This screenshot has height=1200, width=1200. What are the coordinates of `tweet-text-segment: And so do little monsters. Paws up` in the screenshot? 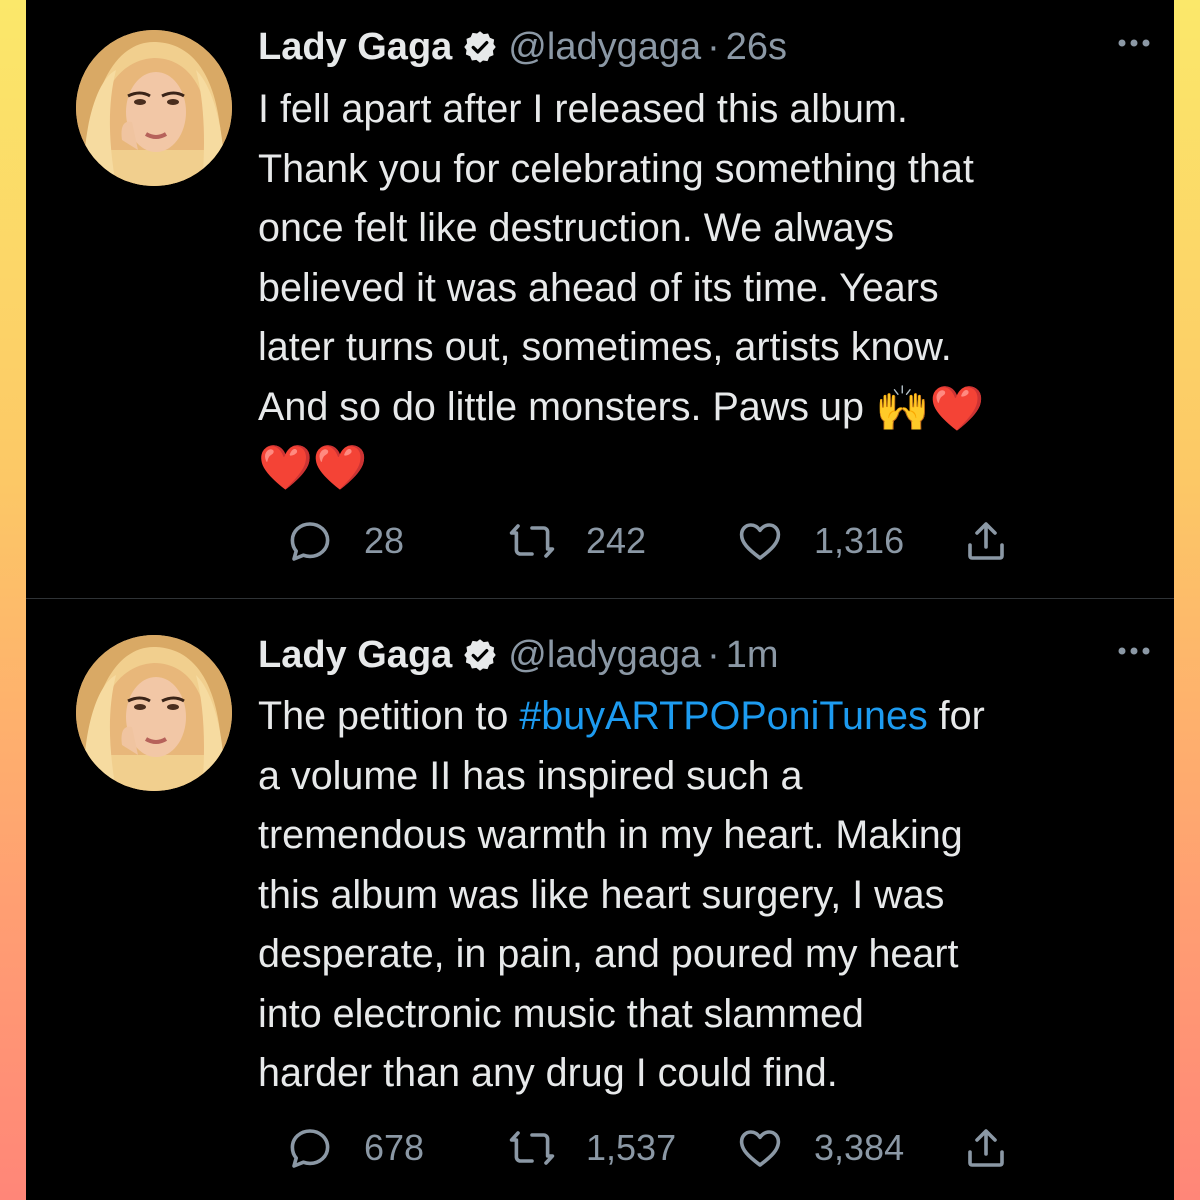 It's located at (561, 406).